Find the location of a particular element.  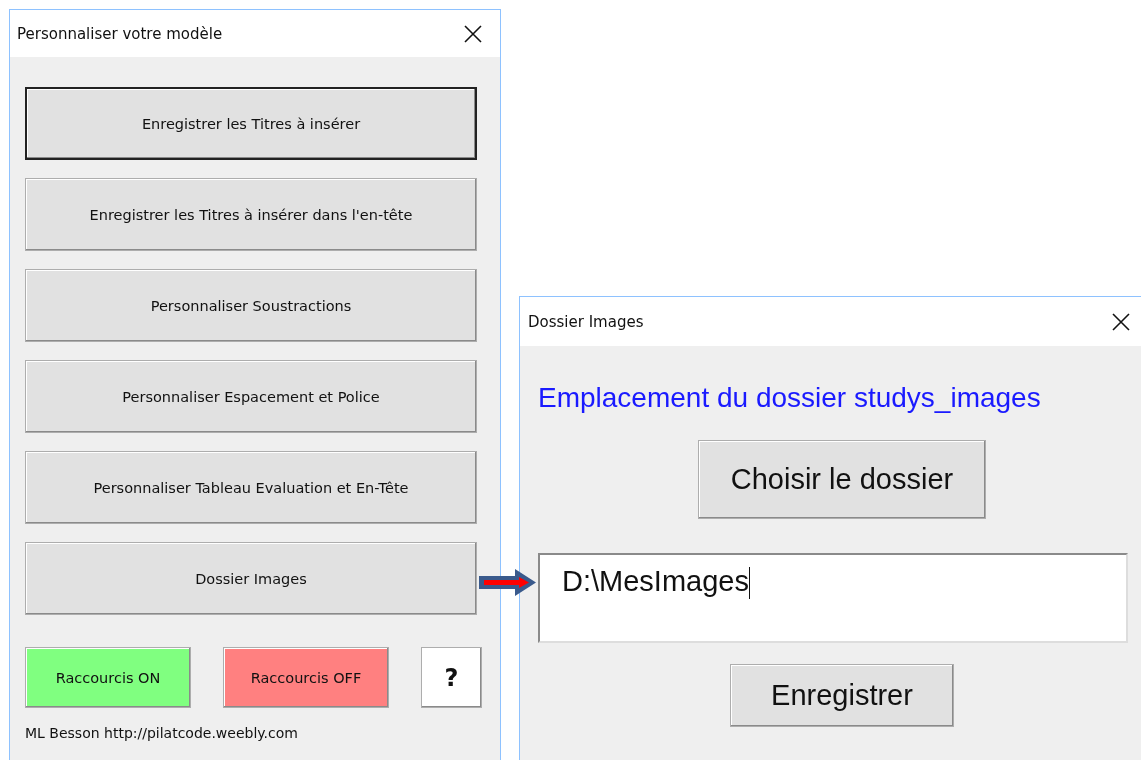

action-button: Enregistrer les Titres à insérer is located at coordinates (251, 123).